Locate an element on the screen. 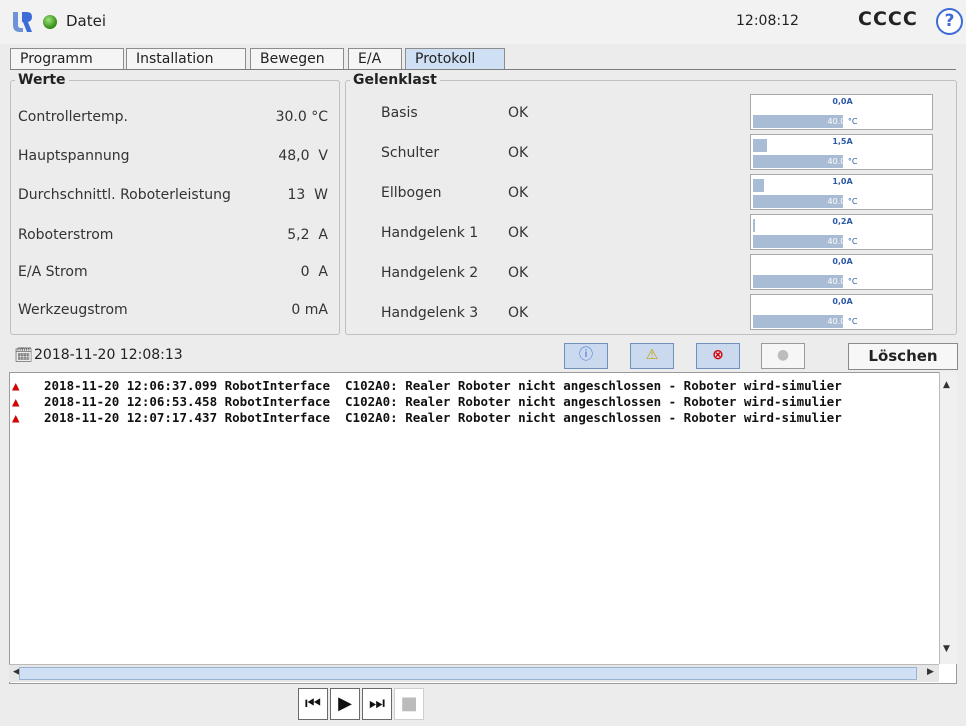  horizontal-scrollbar: ◀ ▶ is located at coordinates (474, 673).